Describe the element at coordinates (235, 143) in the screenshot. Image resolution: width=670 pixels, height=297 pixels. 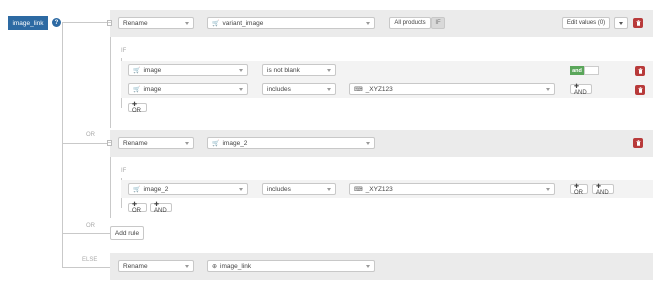
I see `target-field-select-2-value: image_2` at that location.